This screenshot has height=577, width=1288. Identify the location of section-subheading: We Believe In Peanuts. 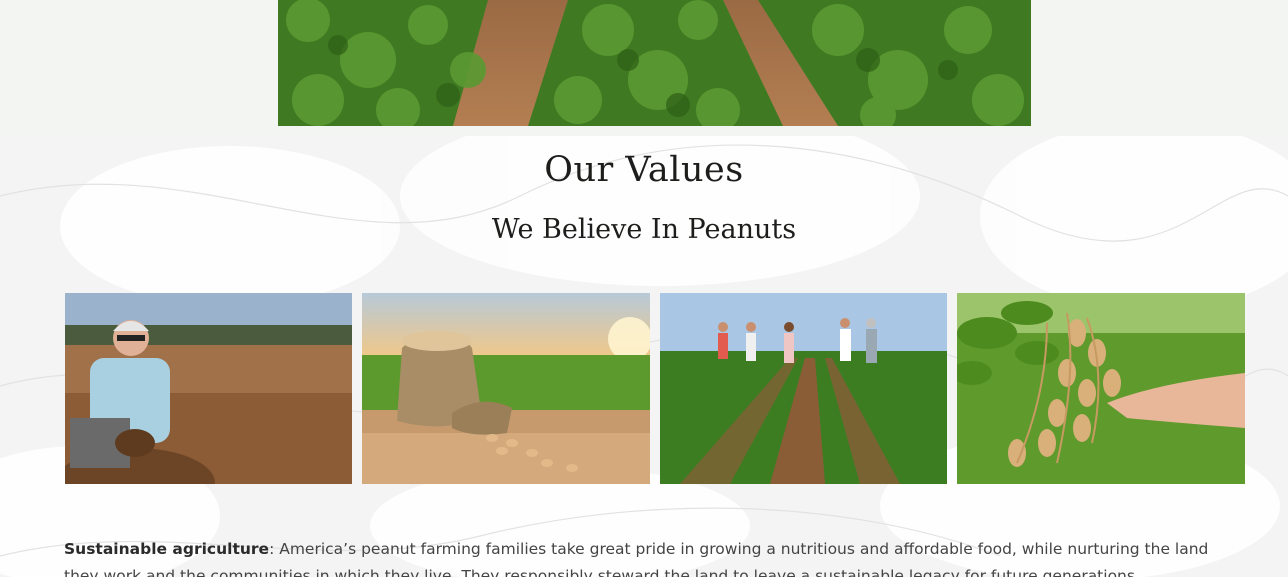
(644, 229).